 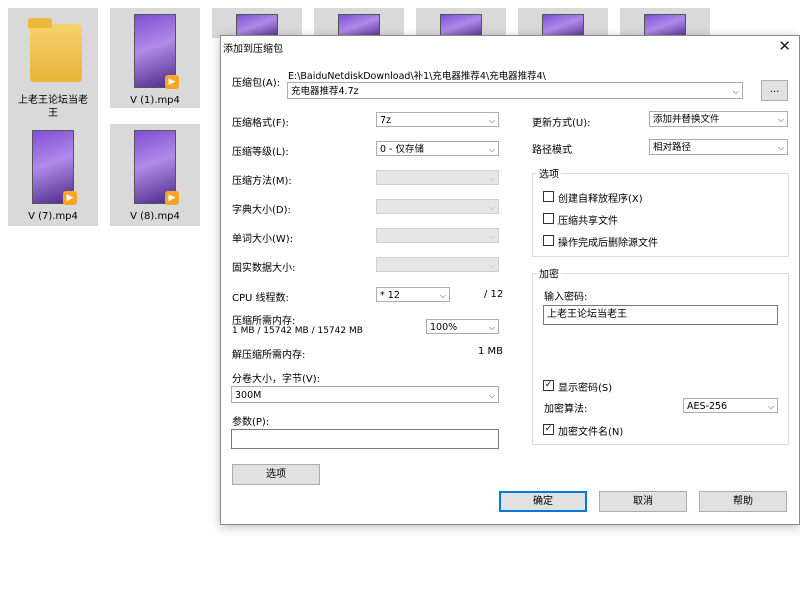 I want to click on video-tile-v1: ▶ V (1).mp4, so click(x=155, y=58).